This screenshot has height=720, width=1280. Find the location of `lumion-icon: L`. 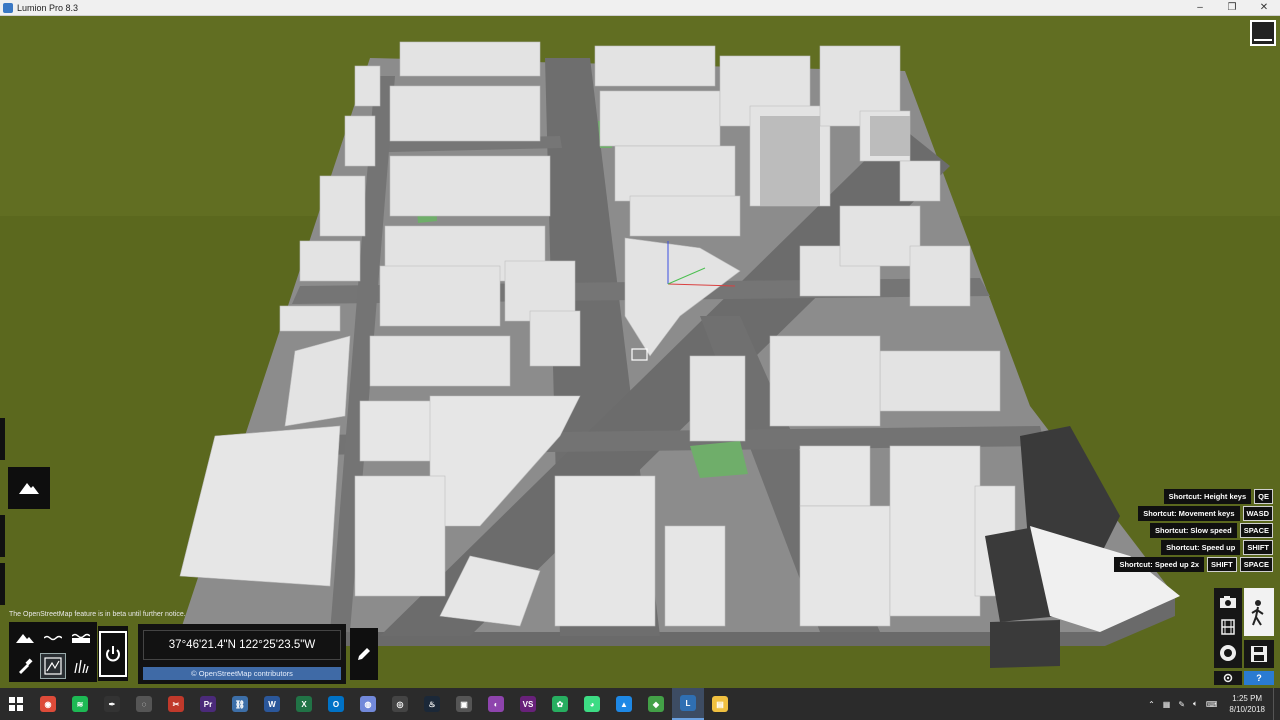

lumion-icon: L is located at coordinates (688, 703).